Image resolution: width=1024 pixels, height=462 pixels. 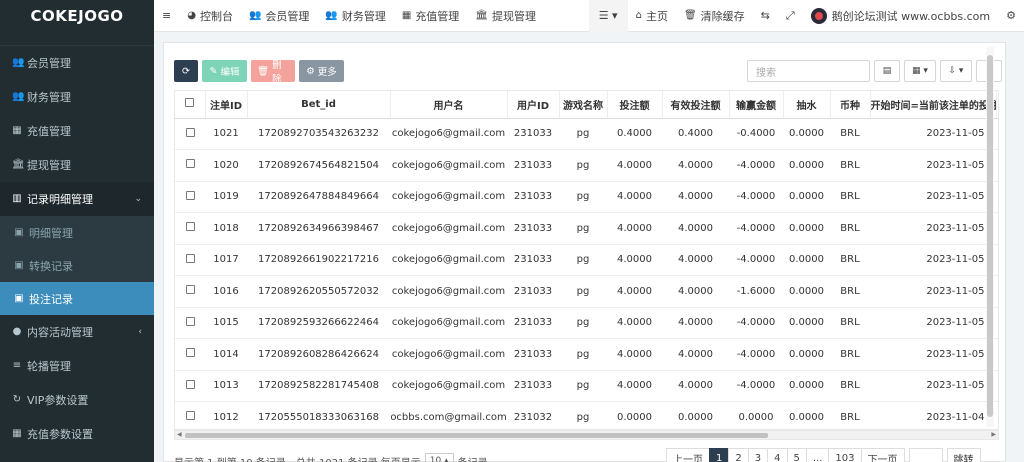 I want to click on home-link: ⌂ 主页, so click(x=652, y=16).